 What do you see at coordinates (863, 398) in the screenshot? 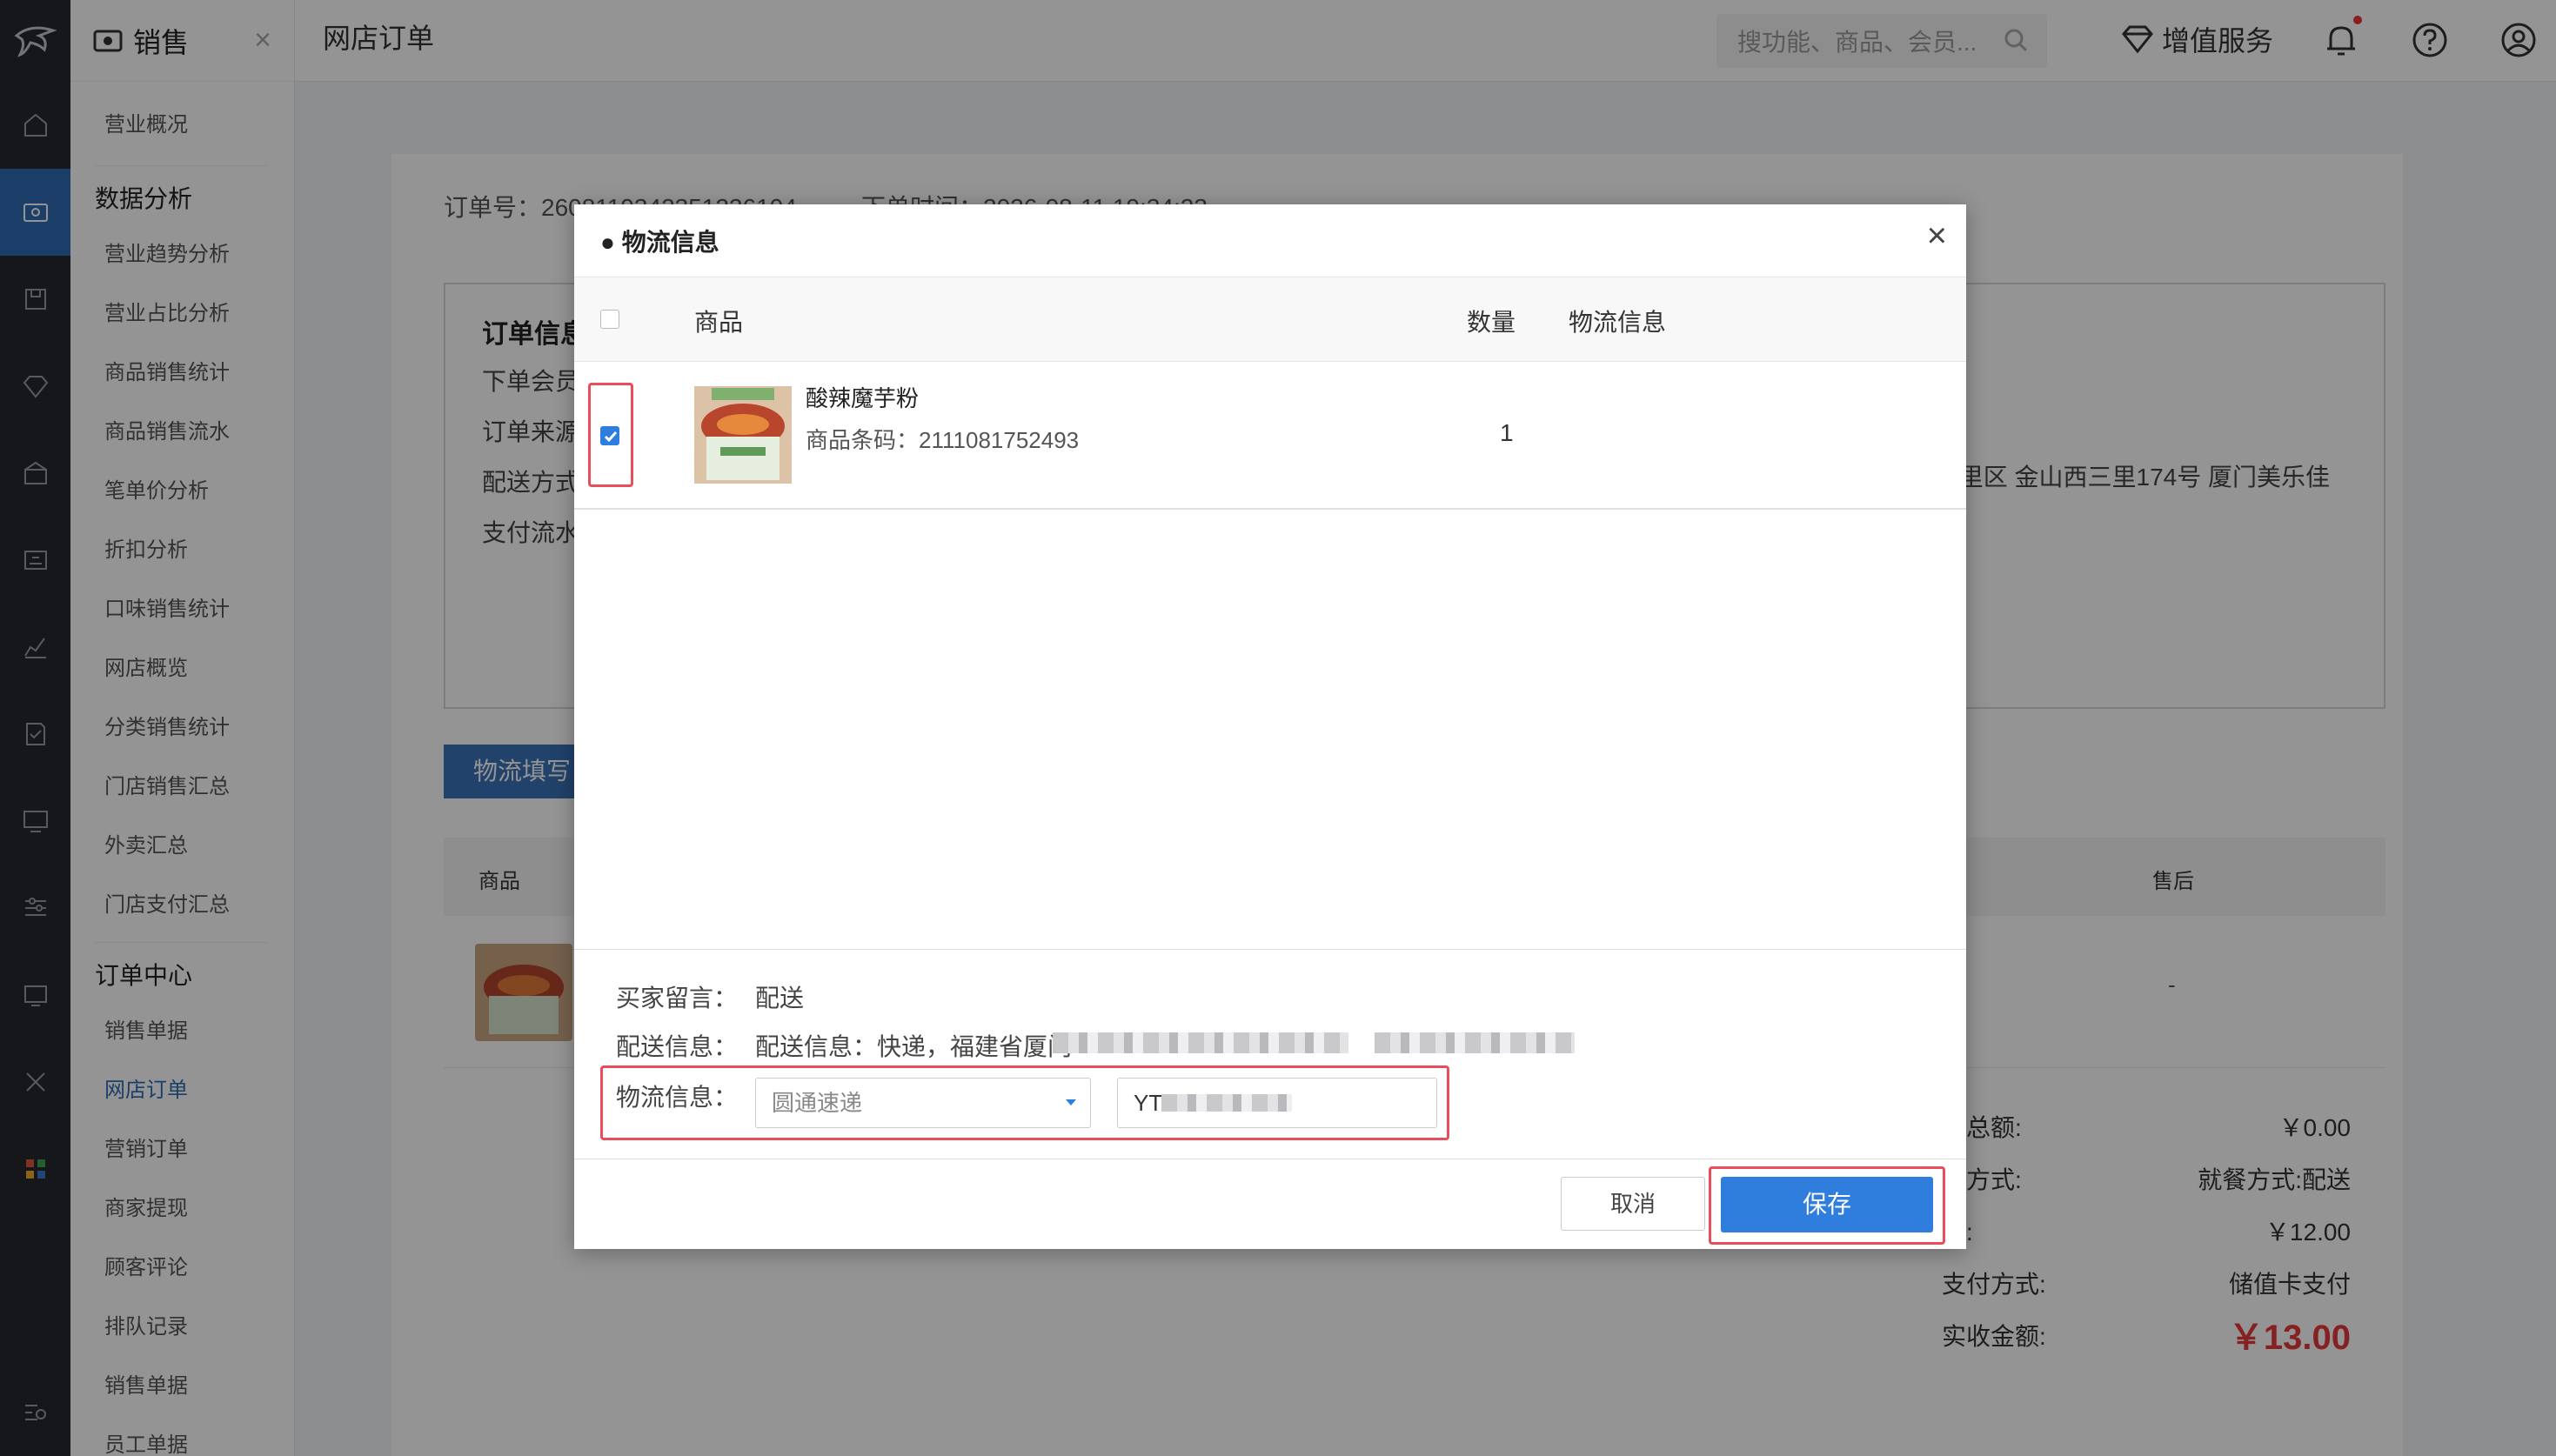
I see `product-name: 酸辣魔芋粉` at bounding box center [863, 398].